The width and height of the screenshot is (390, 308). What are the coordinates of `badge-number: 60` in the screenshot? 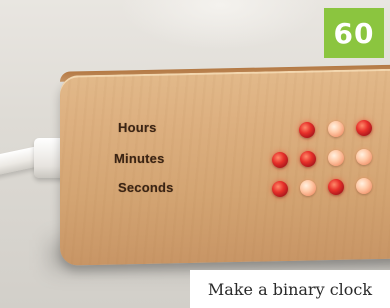 It's located at (354, 33).